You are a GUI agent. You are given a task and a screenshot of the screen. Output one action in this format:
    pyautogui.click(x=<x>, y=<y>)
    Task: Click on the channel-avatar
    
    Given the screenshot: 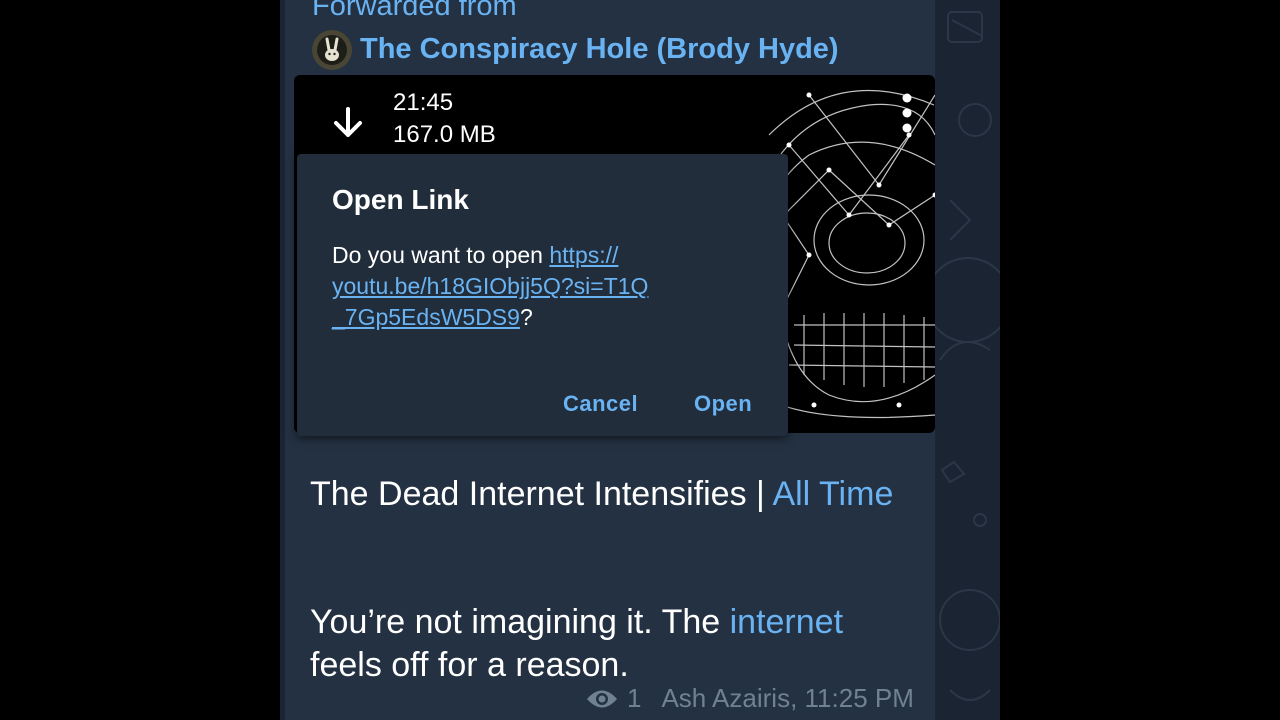 What is the action you would take?
    pyautogui.click(x=332, y=50)
    